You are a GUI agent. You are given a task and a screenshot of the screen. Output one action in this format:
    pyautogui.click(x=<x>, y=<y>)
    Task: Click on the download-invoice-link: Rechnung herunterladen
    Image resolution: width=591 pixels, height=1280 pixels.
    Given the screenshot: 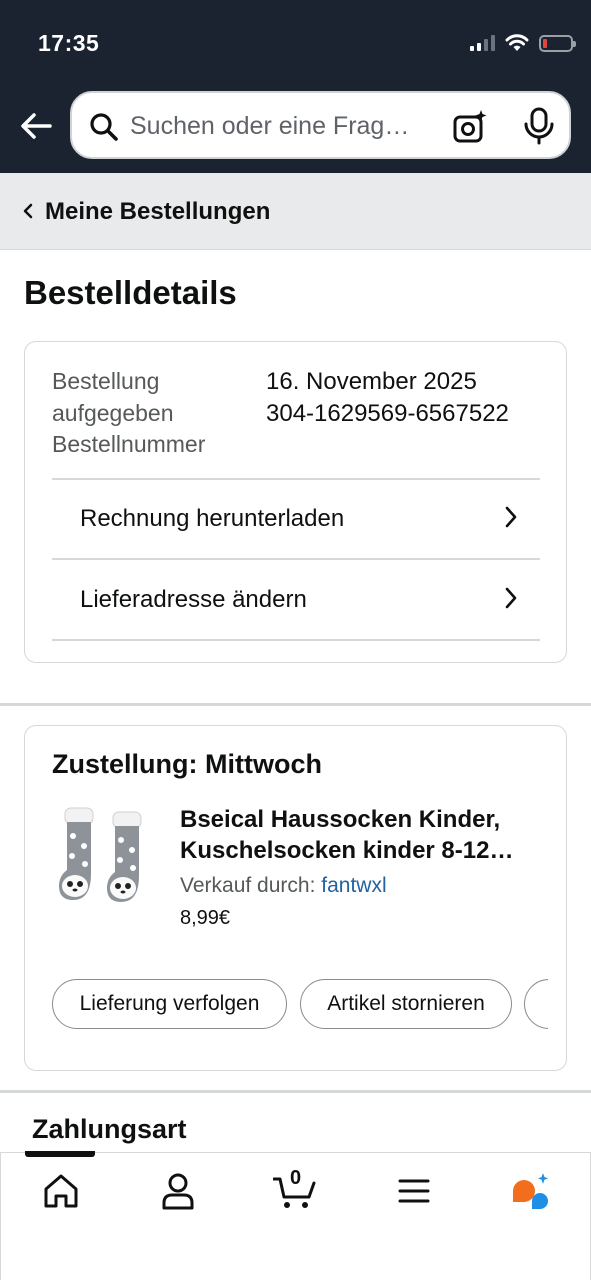 What is the action you would take?
    pyautogui.click(x=296, y=519)
    